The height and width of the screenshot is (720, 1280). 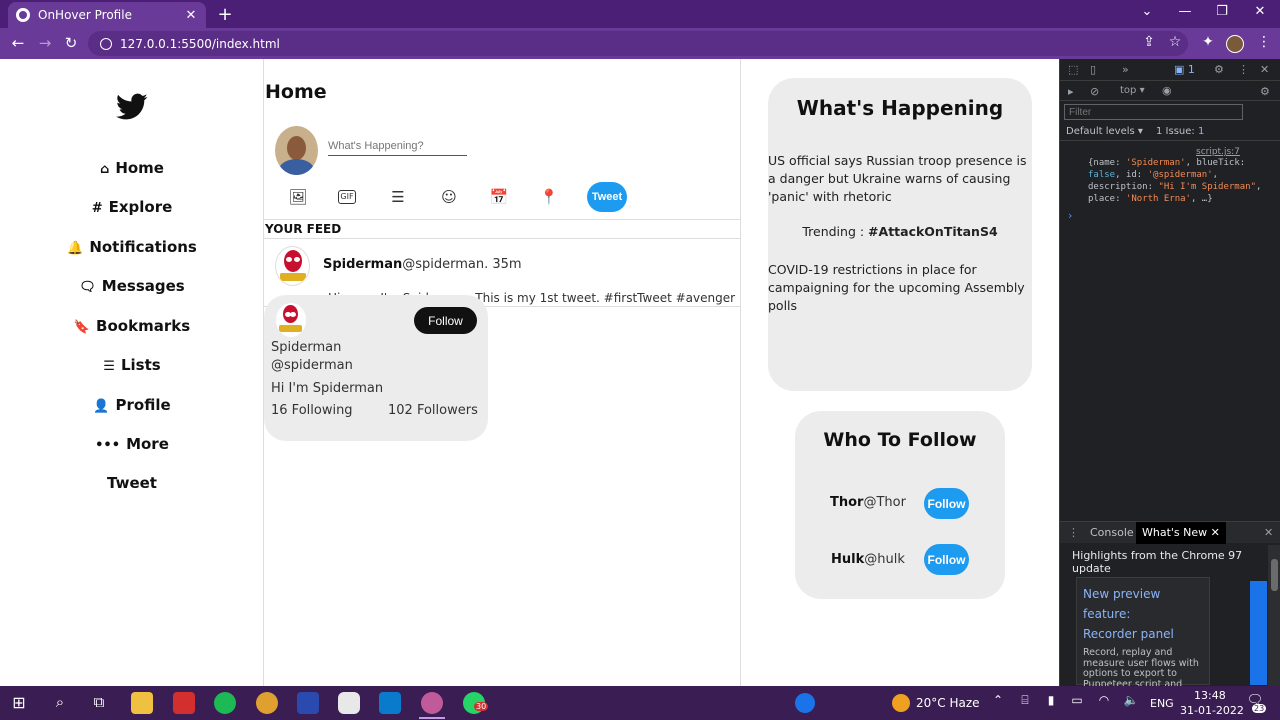 I want to click on trending-line: Trending : #AttackOnTitanS4, so click(x=900, y=231).